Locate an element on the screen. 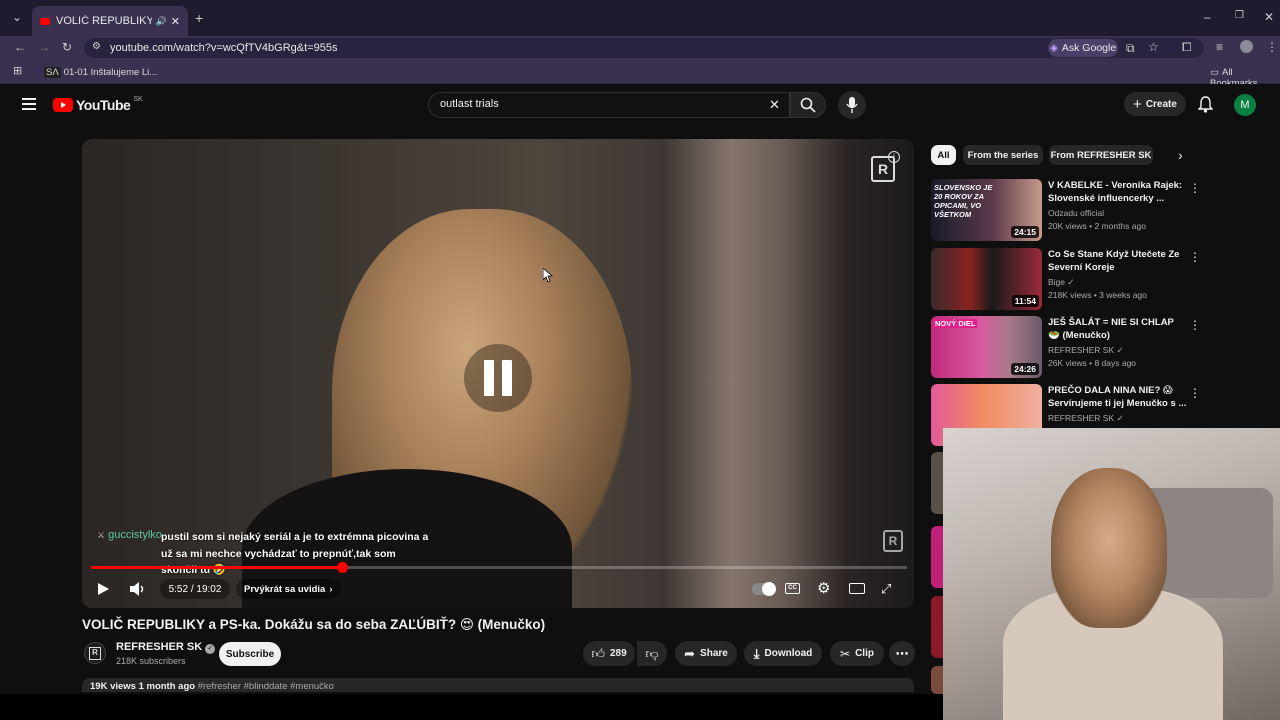 The image size is (1280, 720). progress-scrubber is located at coordinates (342, 567).